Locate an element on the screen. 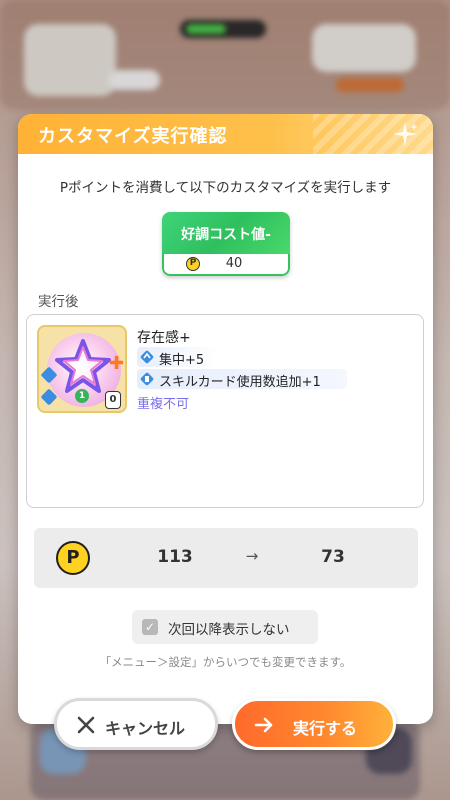 Image resolution: width=450 pixels, height=800 pixels. skill-card-cost: P 40 is located at coordinates (226, 265).